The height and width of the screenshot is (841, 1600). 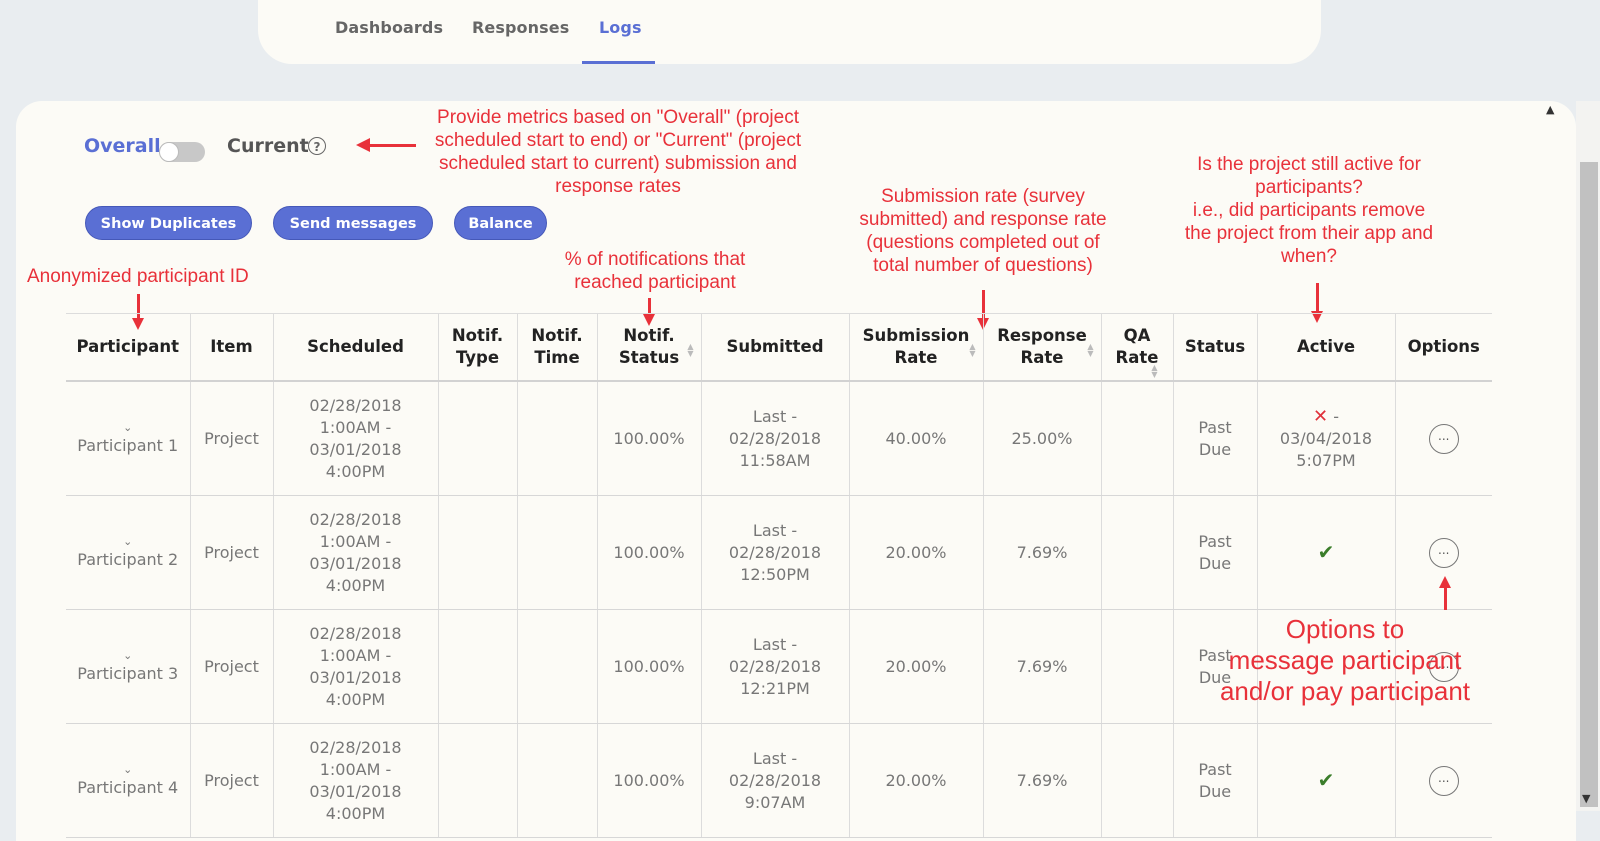 What do you see at coordinates (1325, 347) in the screenshot?
I see `header-active: Active` at bounding box center [1325, 347].